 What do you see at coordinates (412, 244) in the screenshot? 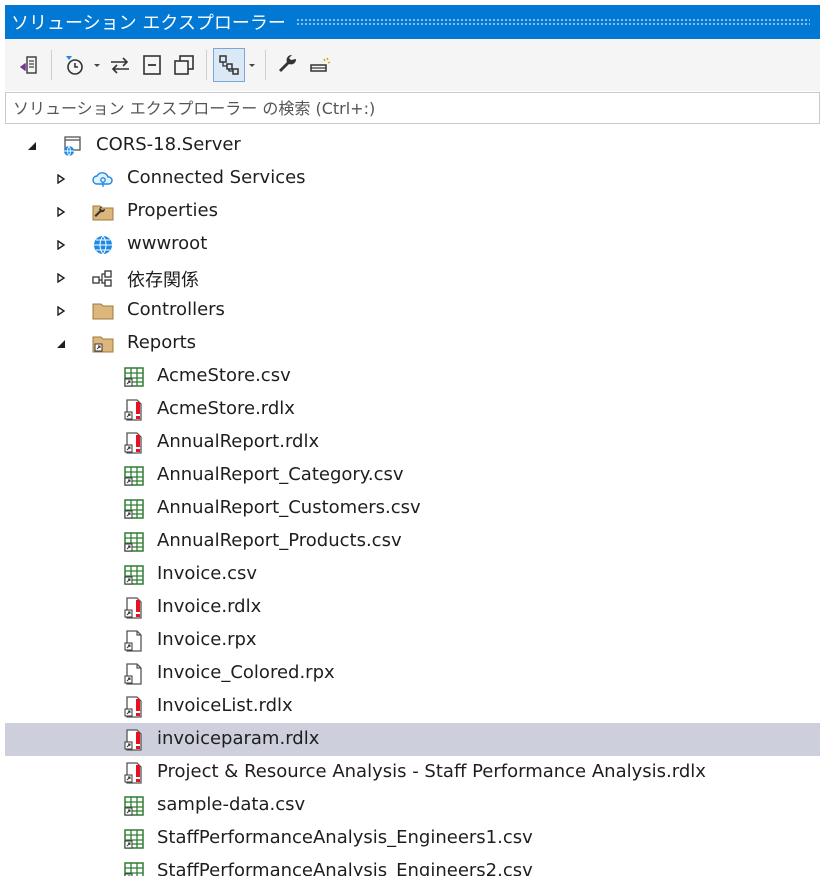
I see `tree-item-globe: wwwroot` at bounding box center [412, 244].